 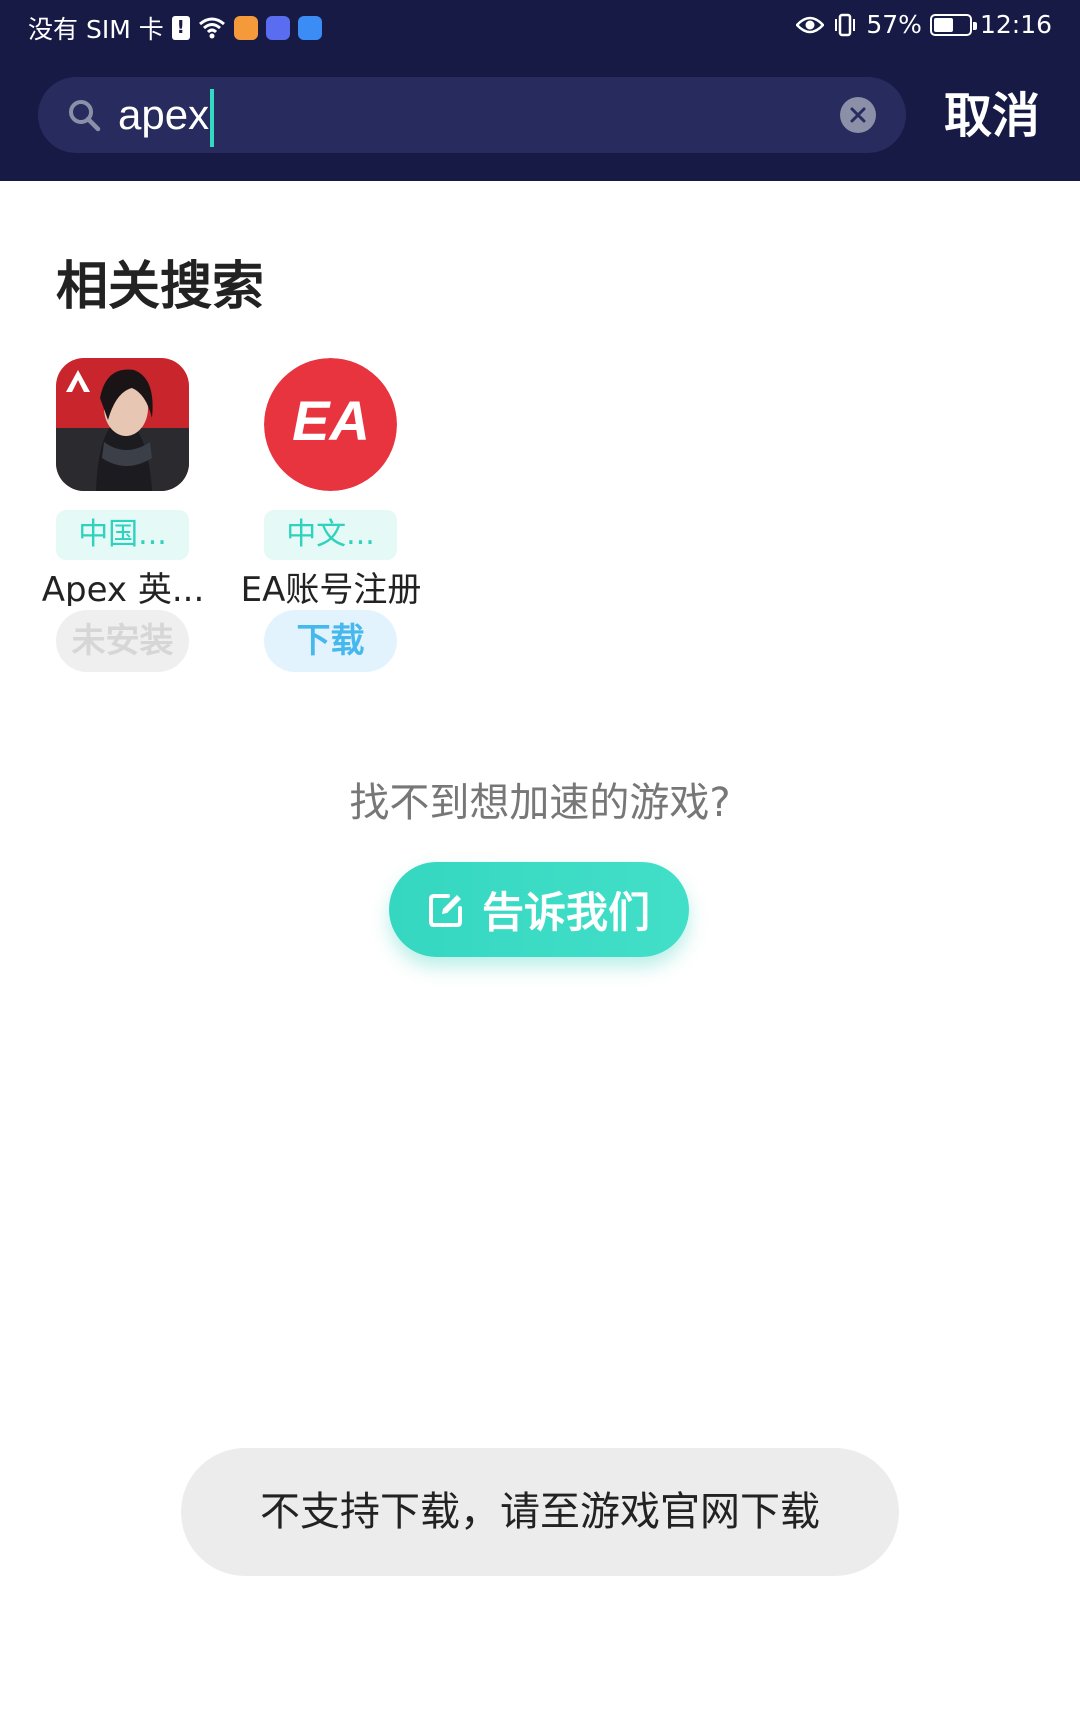 I want to click on search-bar: apex, so click(x=472, y=115).